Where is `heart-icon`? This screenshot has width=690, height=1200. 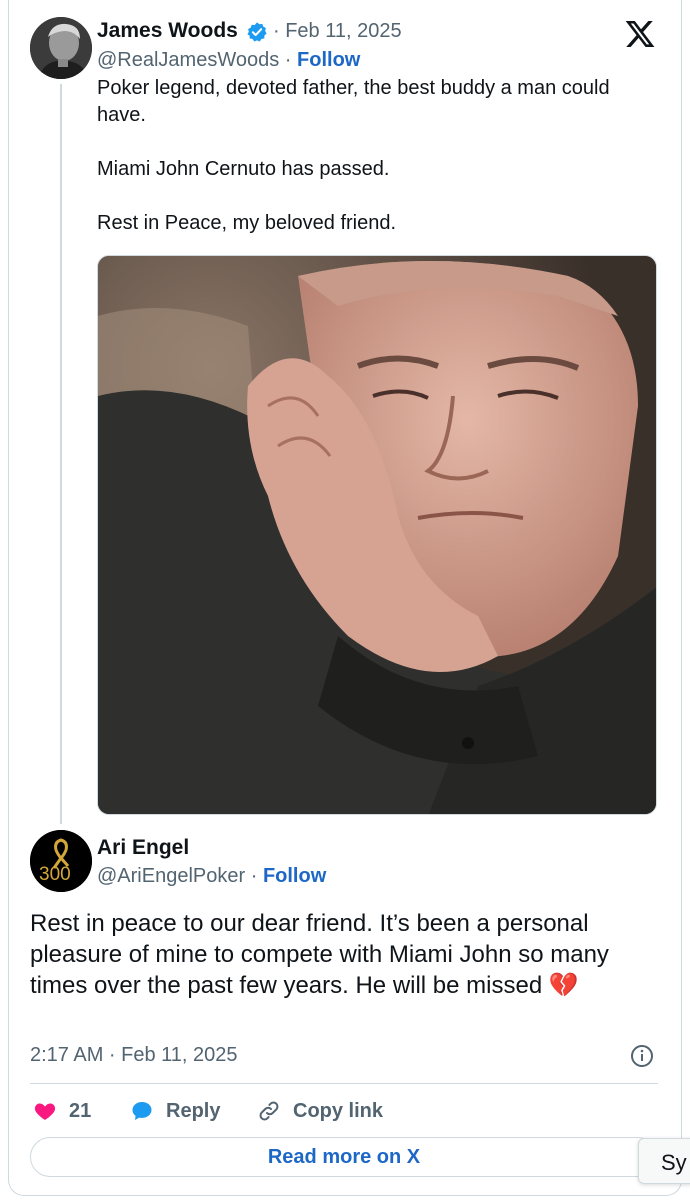
heart-icon is located at coordinates (45, 1111).